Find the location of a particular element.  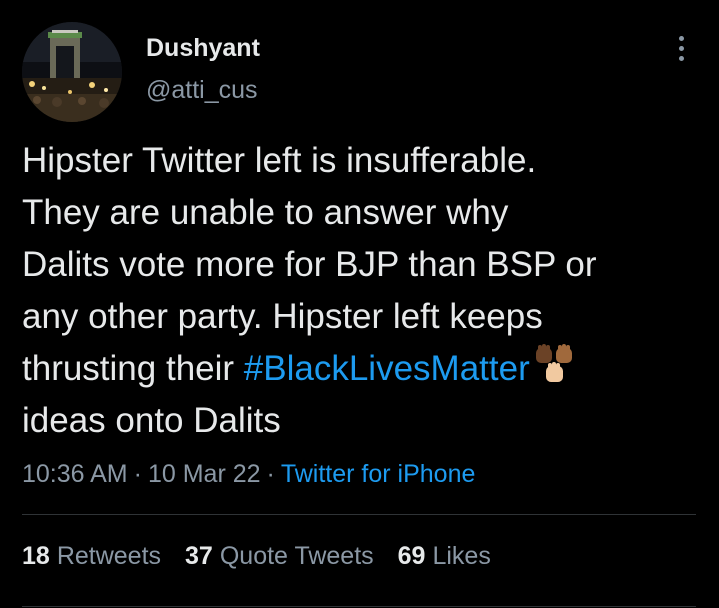

more-options-button is located at coordinates (681, 48).